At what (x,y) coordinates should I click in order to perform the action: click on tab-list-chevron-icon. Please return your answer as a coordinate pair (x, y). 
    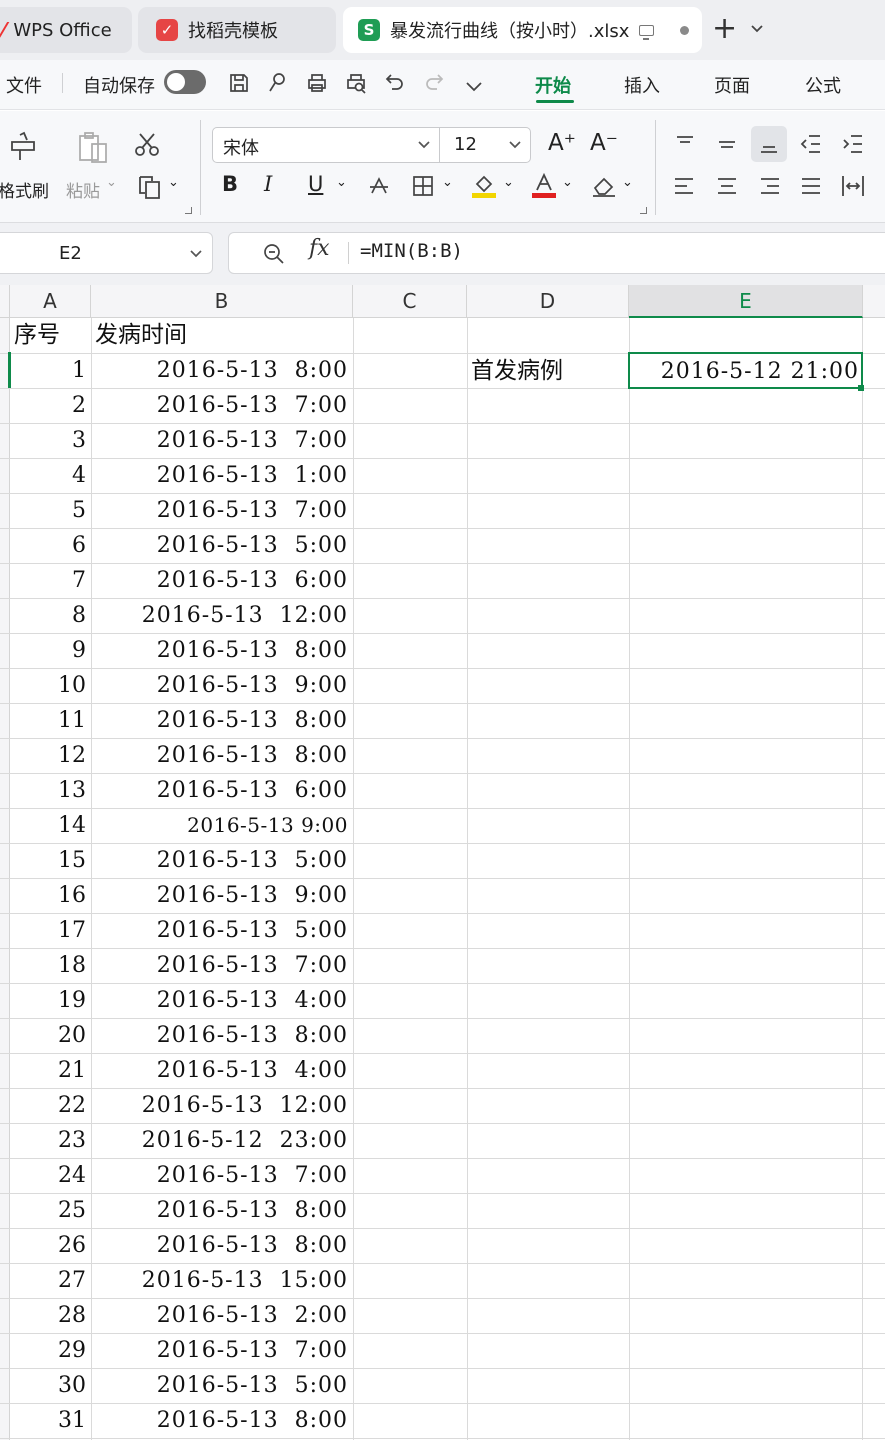
    Looking at the image, I should click on (757, 27).